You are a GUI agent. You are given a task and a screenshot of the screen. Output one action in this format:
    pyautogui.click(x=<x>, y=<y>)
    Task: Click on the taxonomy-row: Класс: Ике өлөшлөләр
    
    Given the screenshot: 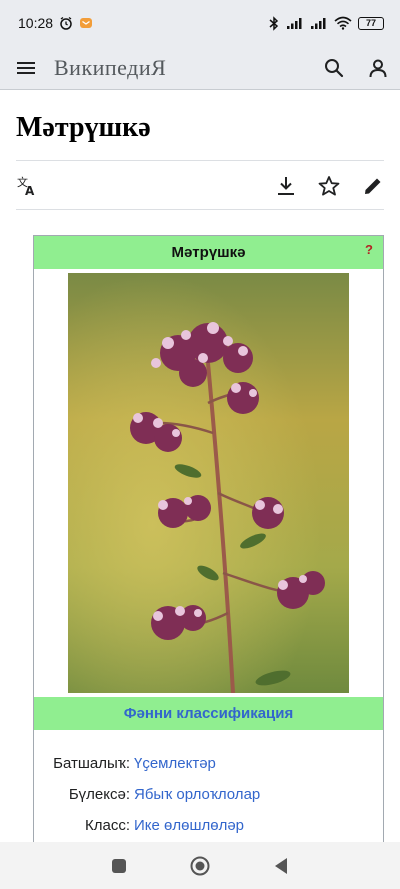 What is the action you would take?
    pyautogui.click(x=208, y=825)
    